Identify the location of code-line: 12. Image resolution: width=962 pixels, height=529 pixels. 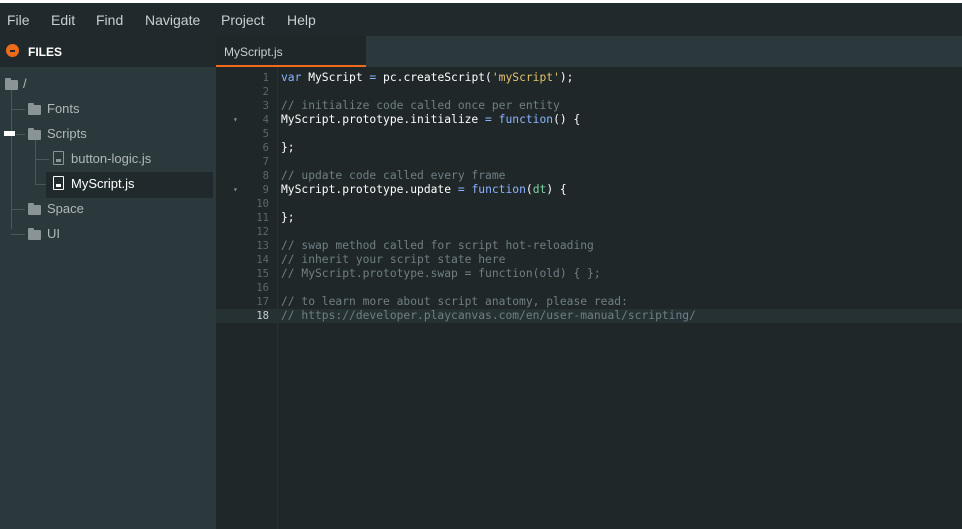
(589, 232).